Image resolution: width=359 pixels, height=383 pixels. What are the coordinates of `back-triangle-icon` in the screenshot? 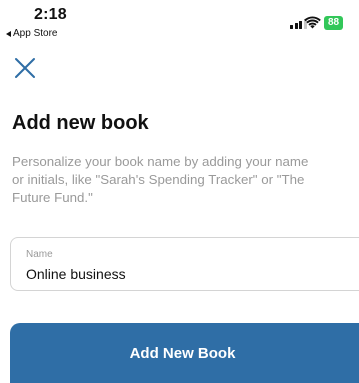 It's located at (8, 33).